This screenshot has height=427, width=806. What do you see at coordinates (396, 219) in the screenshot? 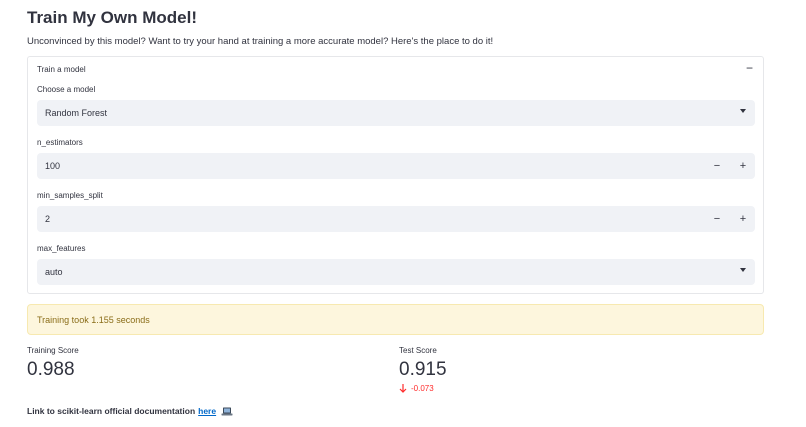
I see `min-samples-split-input: 2 − +` at bounding box center [396, 219].